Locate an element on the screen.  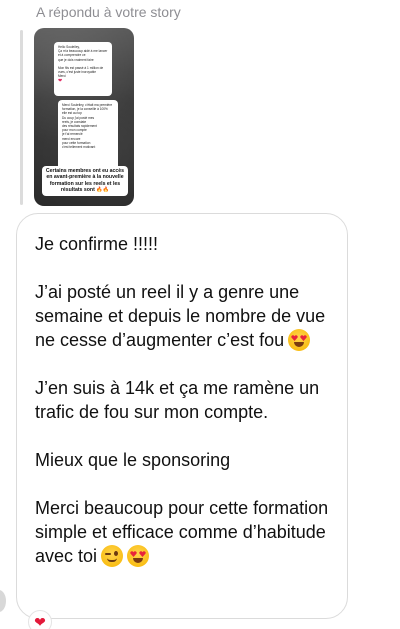
reply-bar is located at coordinates (21, 117).